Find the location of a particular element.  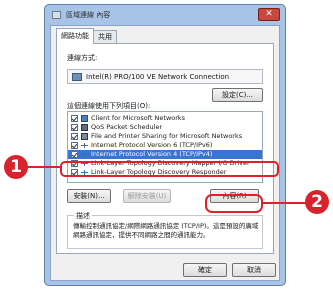

tab-sharing: 共用 is located at coordinates (105, 36).